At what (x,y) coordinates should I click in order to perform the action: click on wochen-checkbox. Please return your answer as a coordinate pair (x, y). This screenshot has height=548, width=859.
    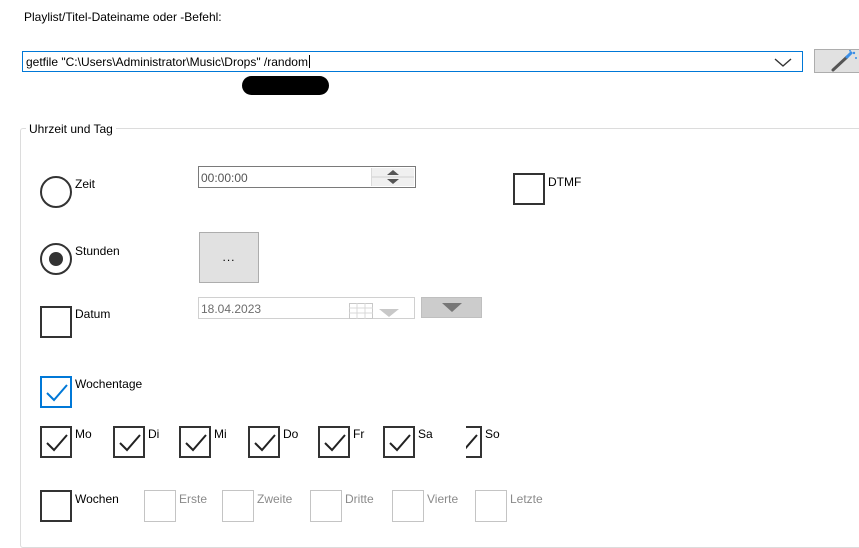
    Looking at the image, I should click on (56, 506).